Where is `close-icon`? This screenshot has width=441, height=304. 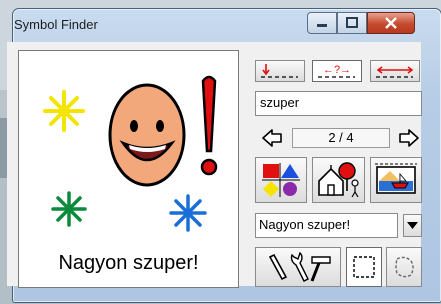 close-icon is located at coordinates (391, 23).